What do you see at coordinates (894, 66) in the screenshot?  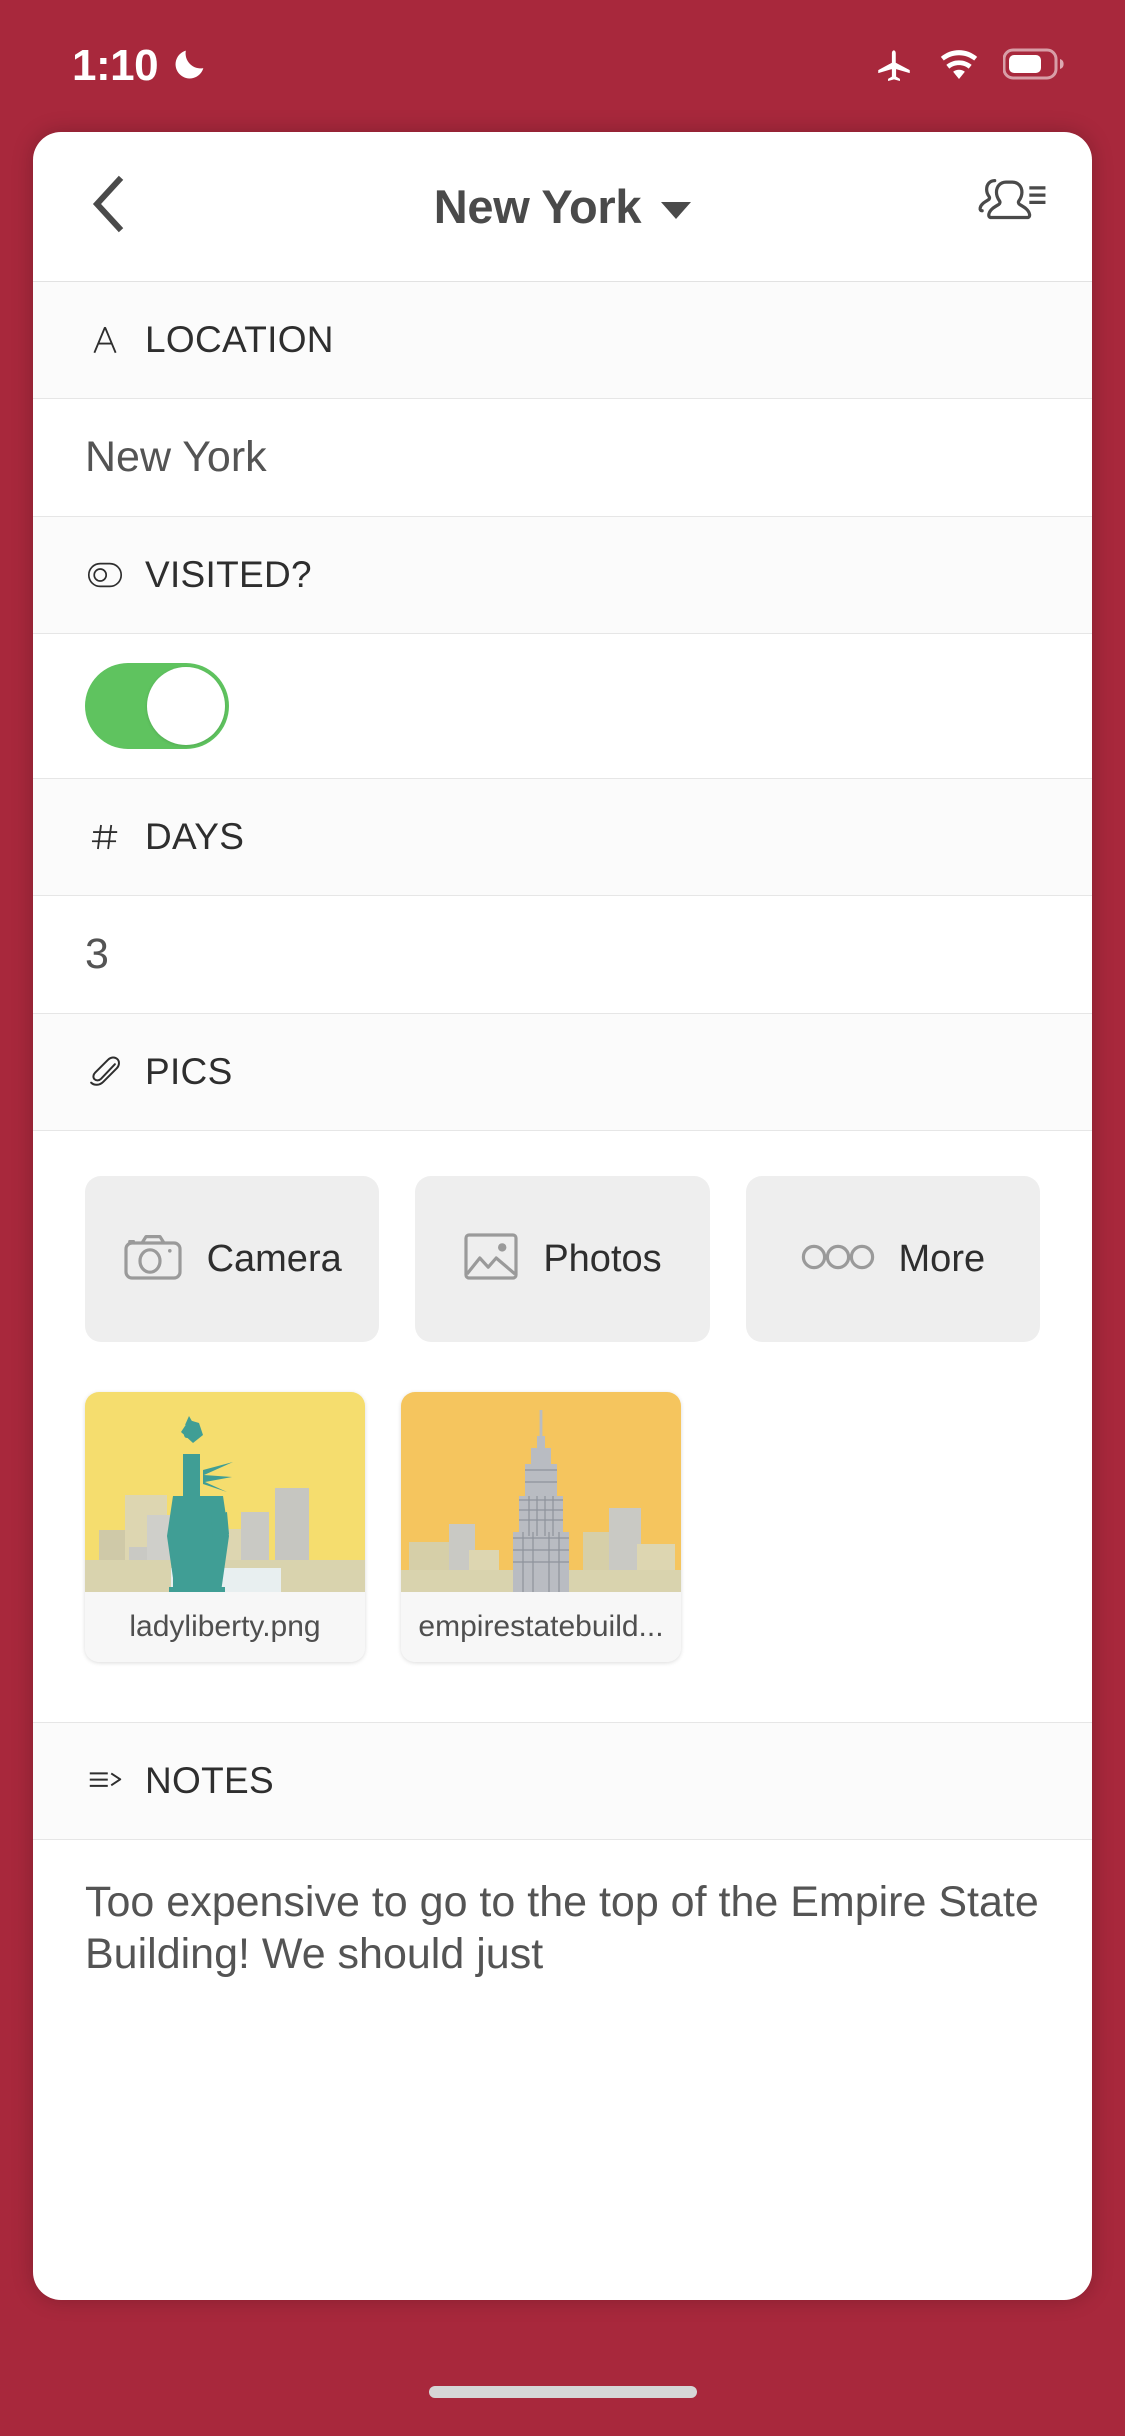 I see `airplane-mode-icon` at bounding box center [894, 66].